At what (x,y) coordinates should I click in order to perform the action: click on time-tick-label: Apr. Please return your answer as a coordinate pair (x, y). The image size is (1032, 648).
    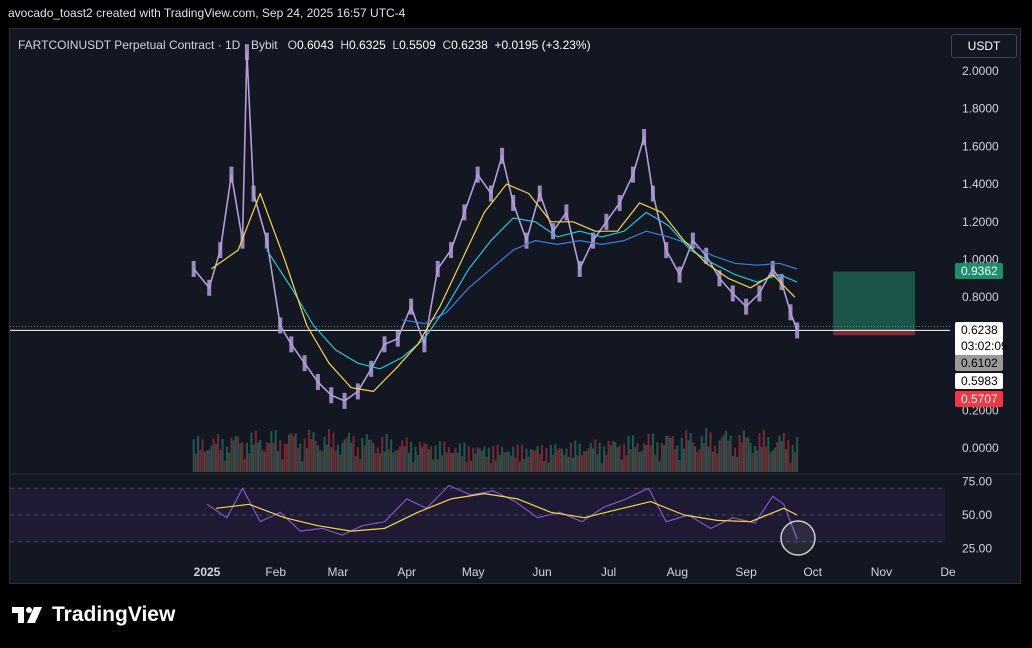
    Looking at the image, I should click on (406, 572).